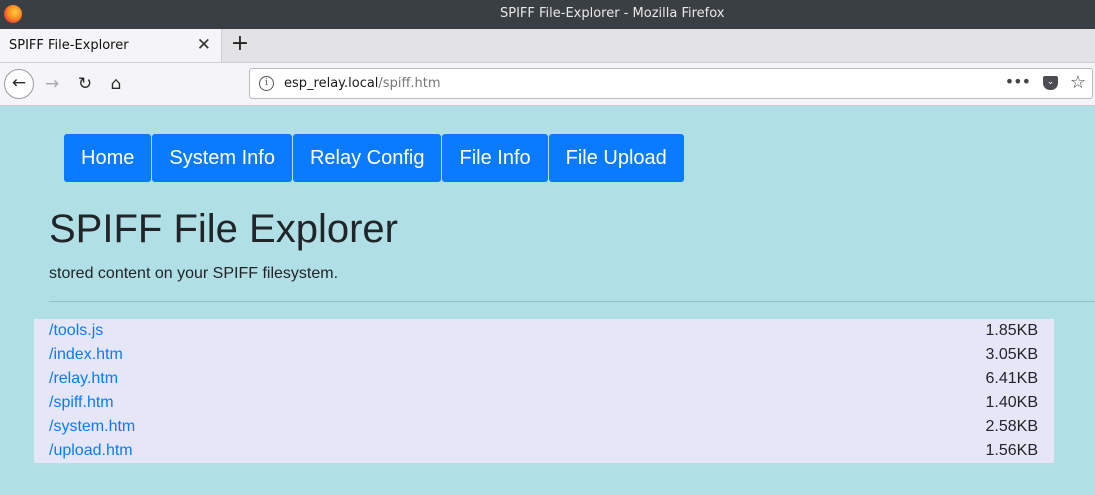 The width and height of the screenshot is (1095, 495). What do you see at coordinates (1011, 450) in the screenshot?
I see `file-size: 1.56KB` at bounding box center [1011, 450].